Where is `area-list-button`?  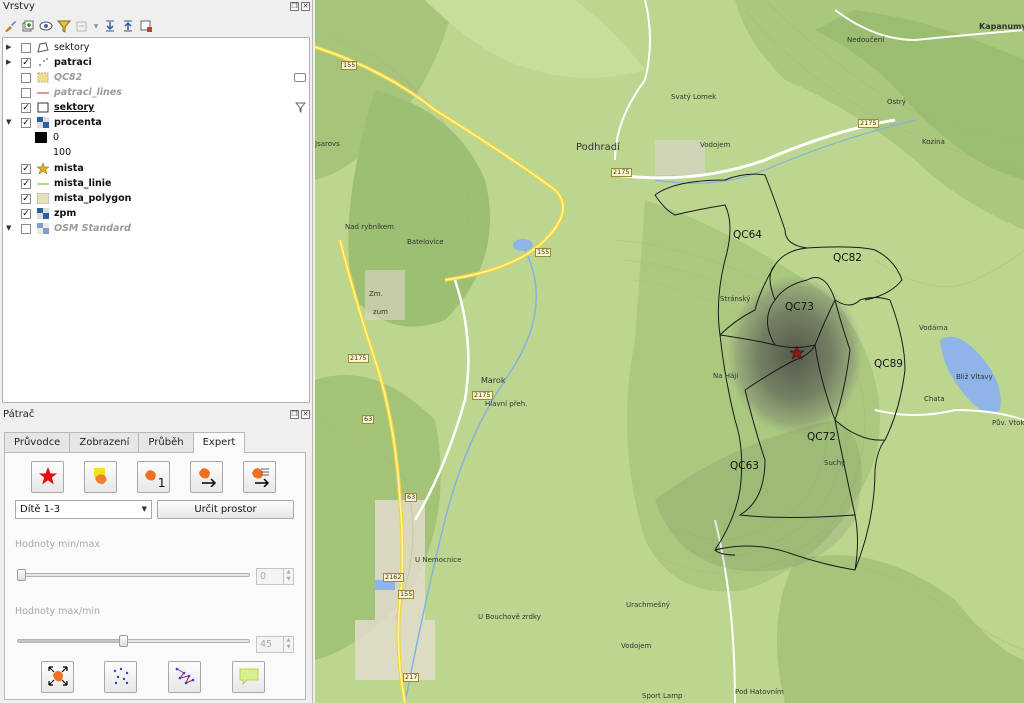 area-list-button is located at coordinates (259, 477).